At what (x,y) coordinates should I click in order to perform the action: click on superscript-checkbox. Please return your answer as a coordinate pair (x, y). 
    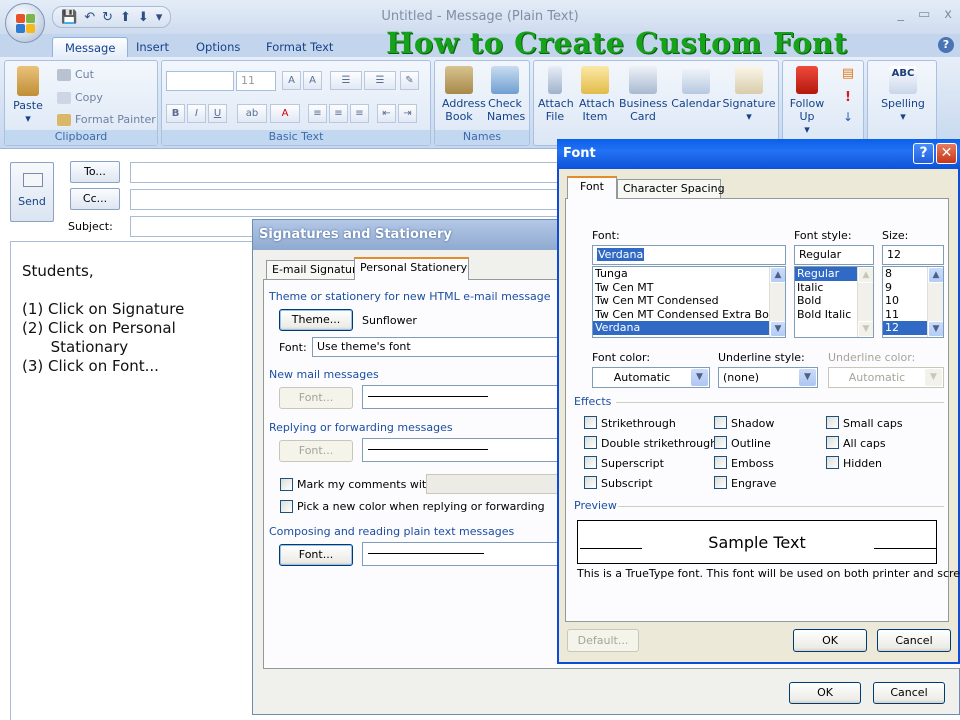
    Looking at the image, I should click on (590, 462).